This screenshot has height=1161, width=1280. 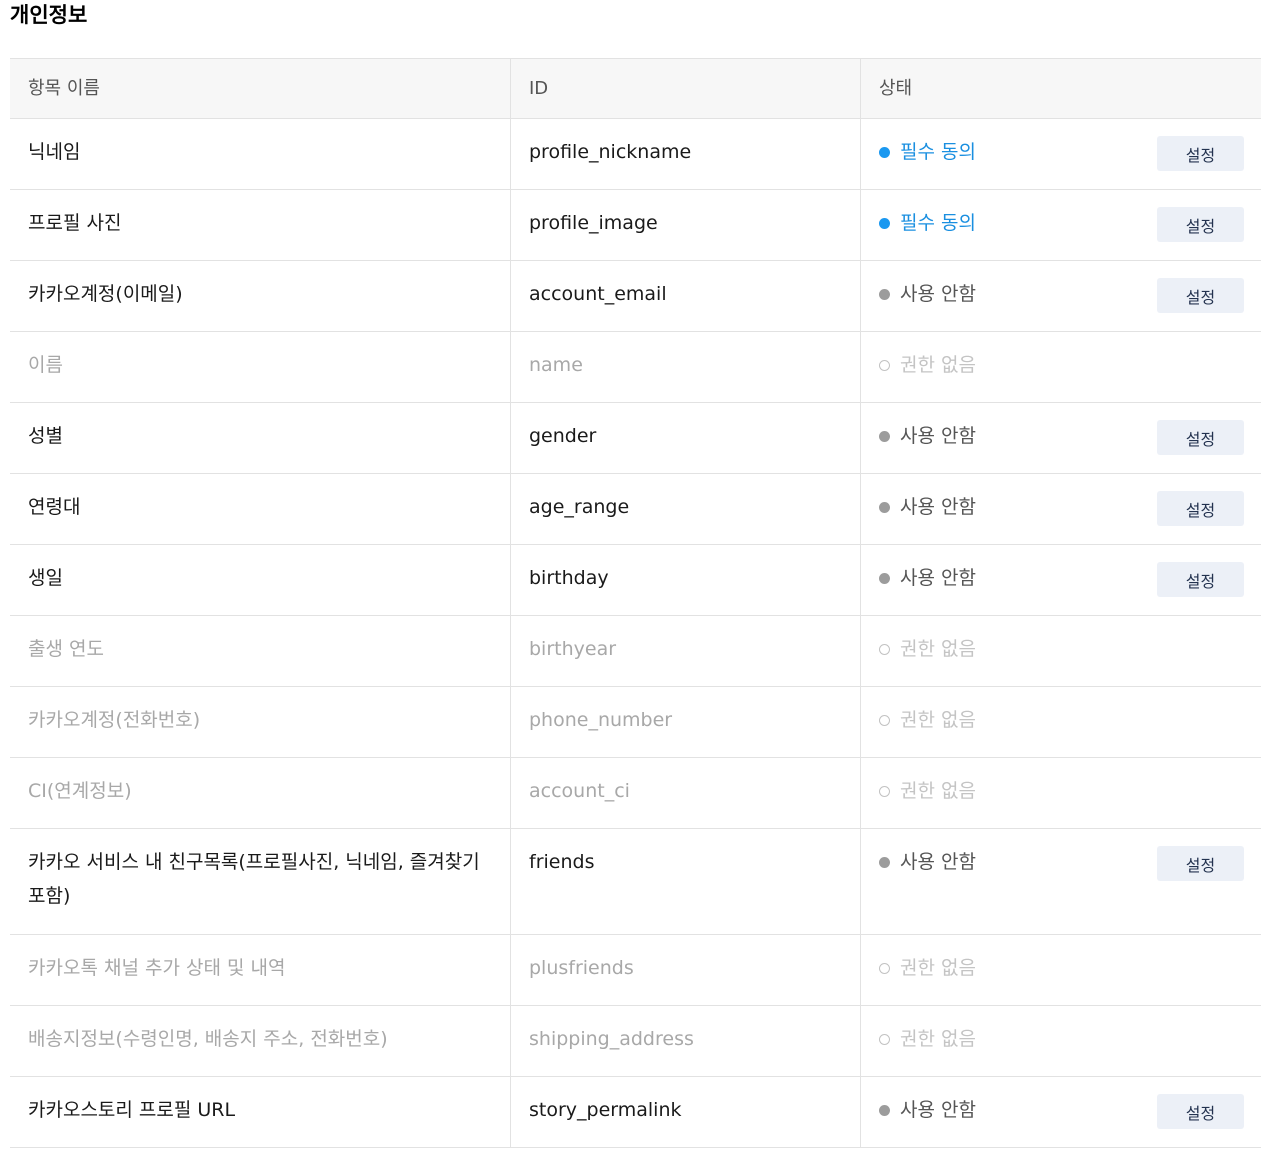 What do you see at coordinates (260, 722) in the screenshot?
I see `scope-name: 카카오계정(전화번호)` at bounding box center [260, 722].